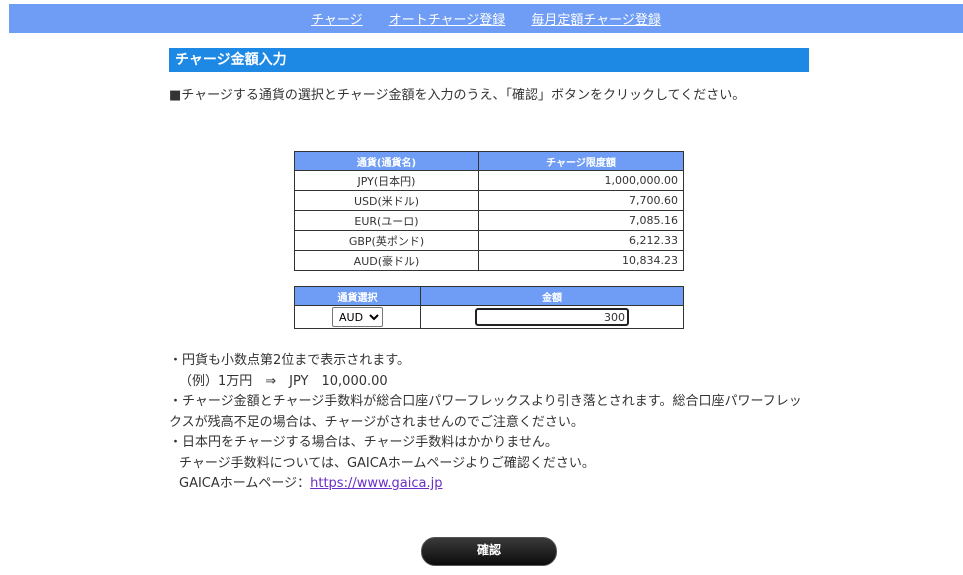  What do you see at coordinates (581, 260) in the screenshot?
I see `limit-cell: 10,834.23` at bounding box center [581, 260].